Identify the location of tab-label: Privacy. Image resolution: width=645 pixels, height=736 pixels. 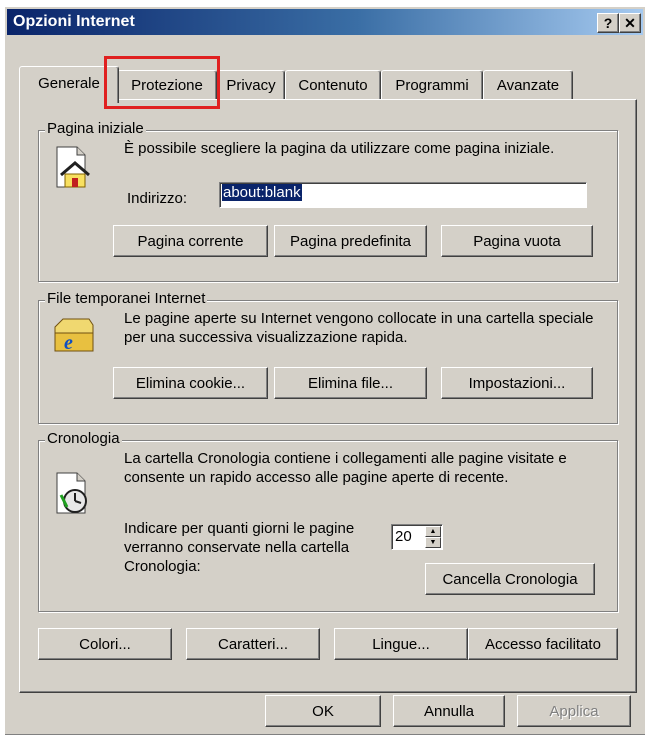
(251, 85).